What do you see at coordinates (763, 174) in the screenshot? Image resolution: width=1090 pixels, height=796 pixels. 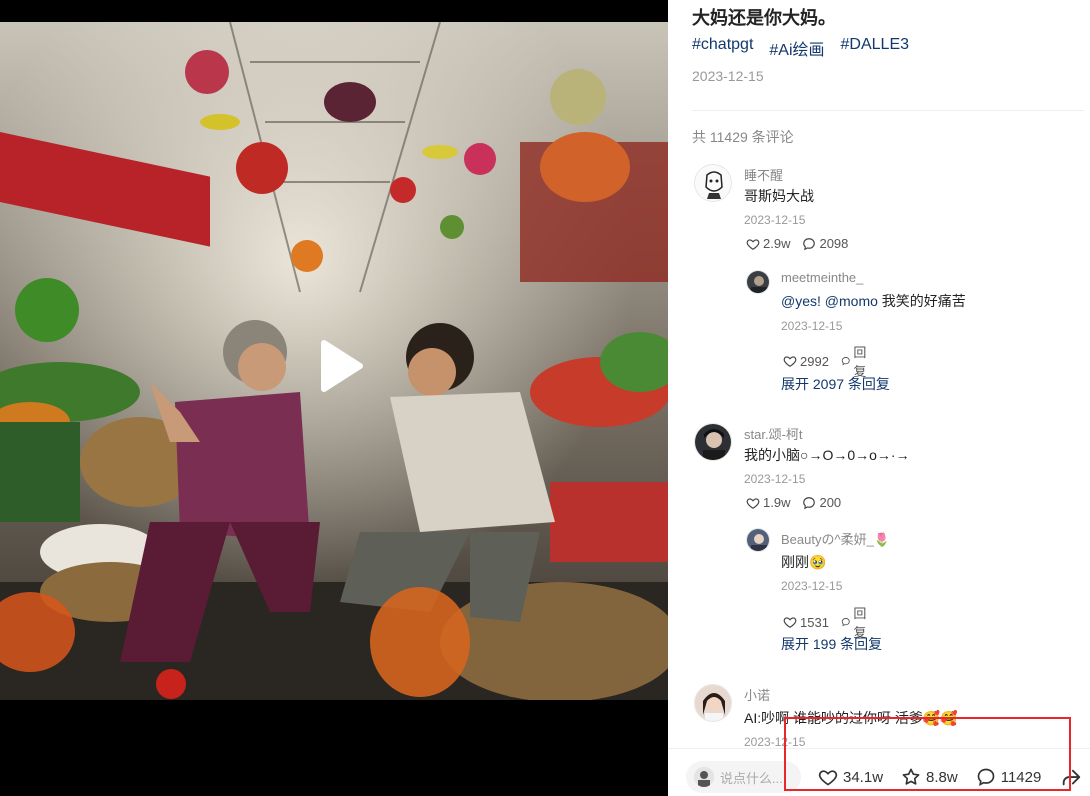 I see `comment-author: 睡不醒` at bounding box center [763, 174].